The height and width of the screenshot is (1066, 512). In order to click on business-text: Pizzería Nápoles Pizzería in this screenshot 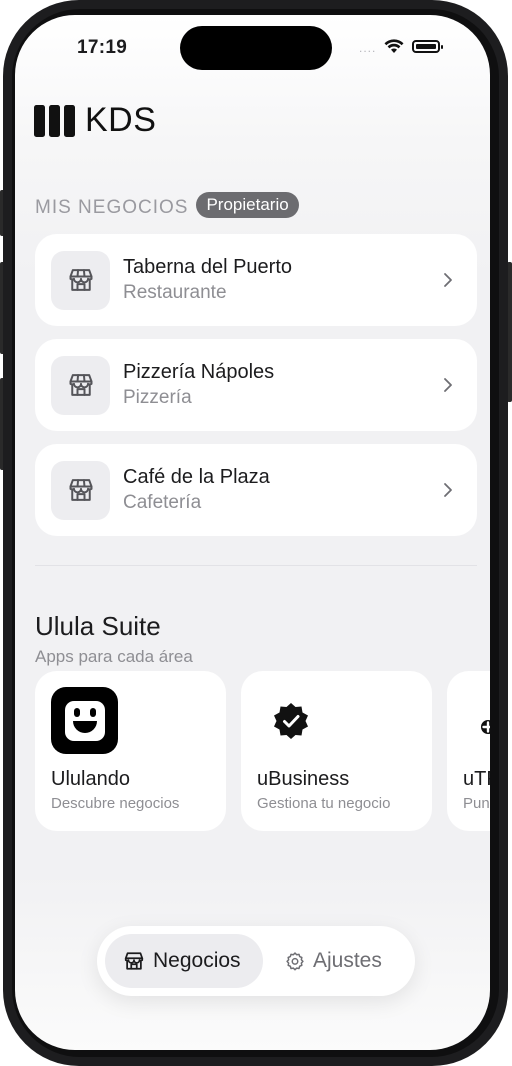, I will do `click(283, 385)`.